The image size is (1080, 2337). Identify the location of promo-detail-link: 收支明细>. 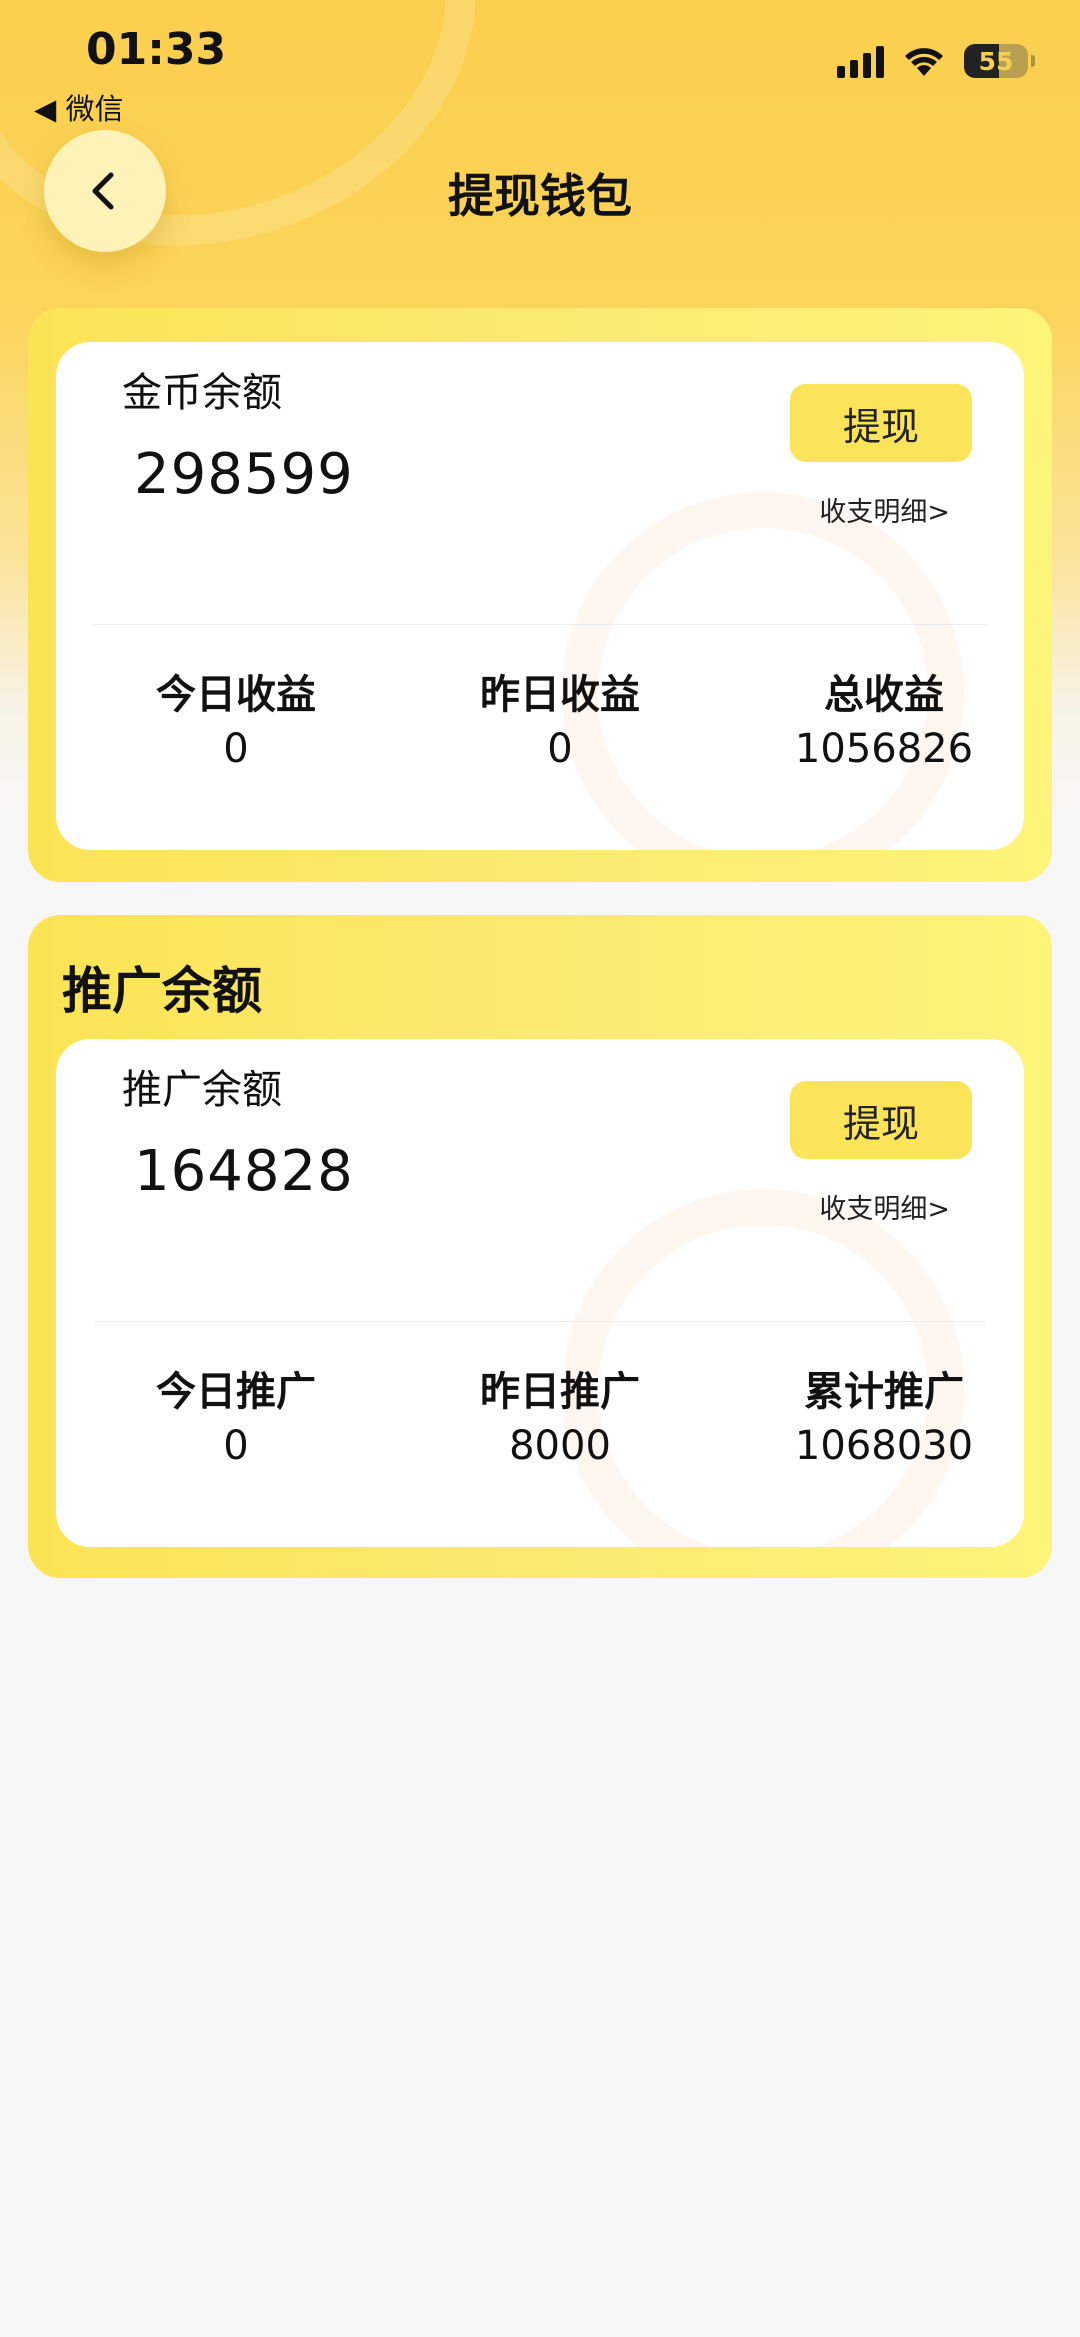
(884, 1206).